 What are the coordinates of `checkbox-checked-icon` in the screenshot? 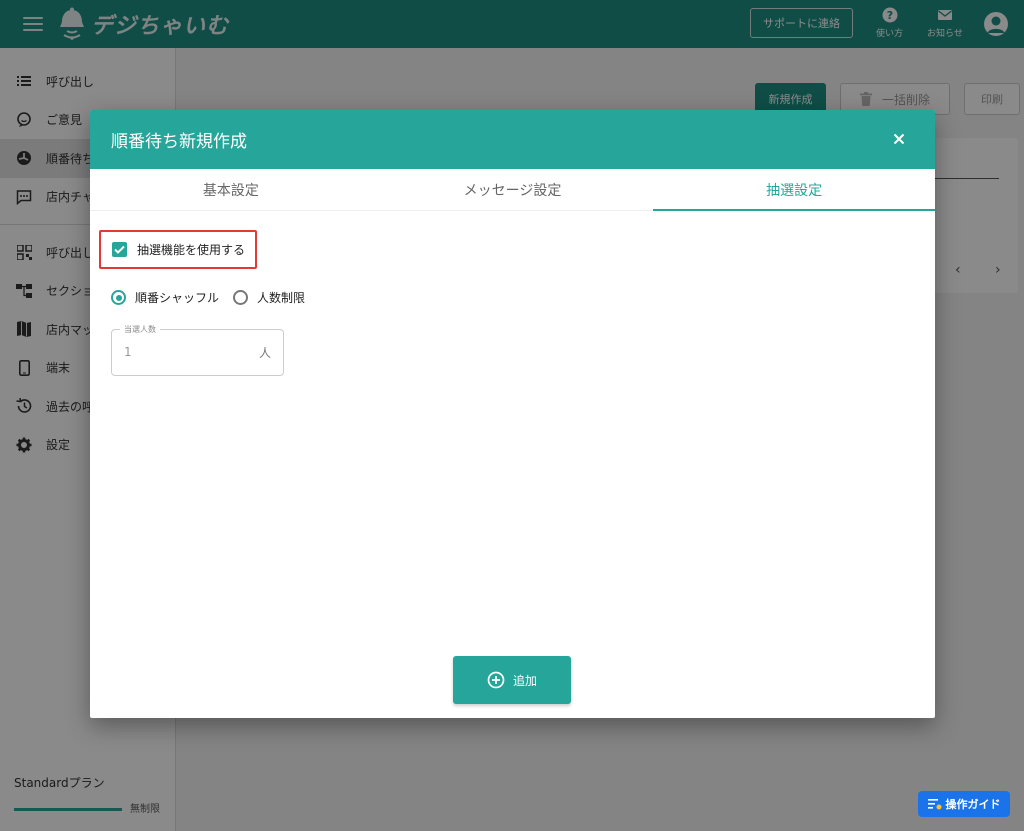 It's located at (119, 249).